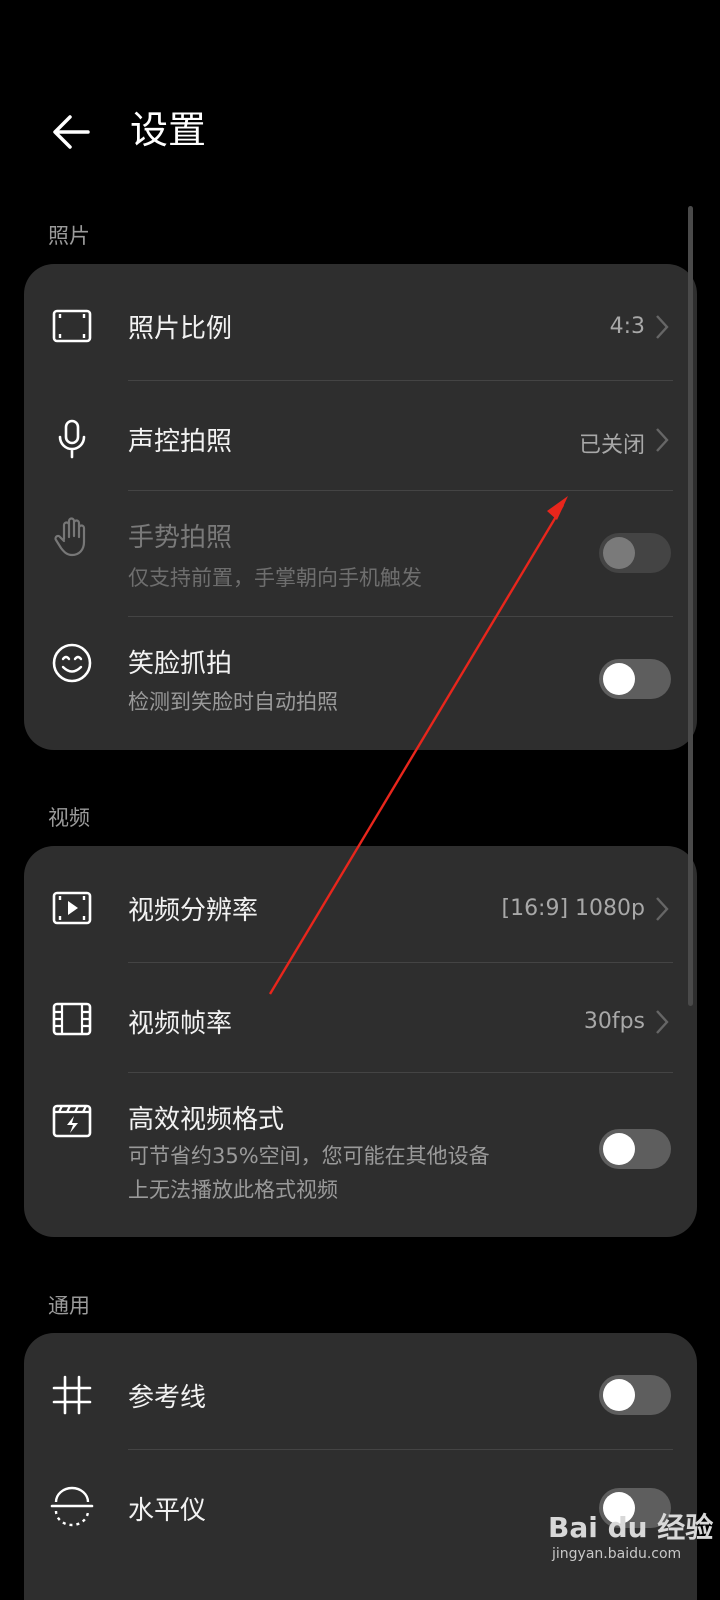  I want to click on baidu-jingyan-watermark: Bai du 经验 jingyan.baidu.com, so click(633, 1543).